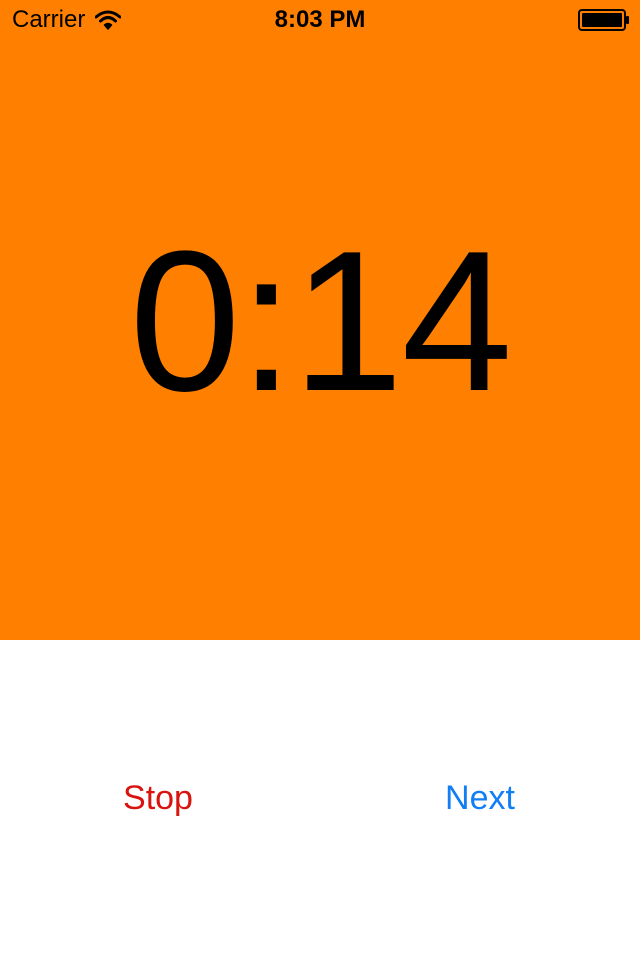  I want to click on stop-button: Stop, so click(158, 798).